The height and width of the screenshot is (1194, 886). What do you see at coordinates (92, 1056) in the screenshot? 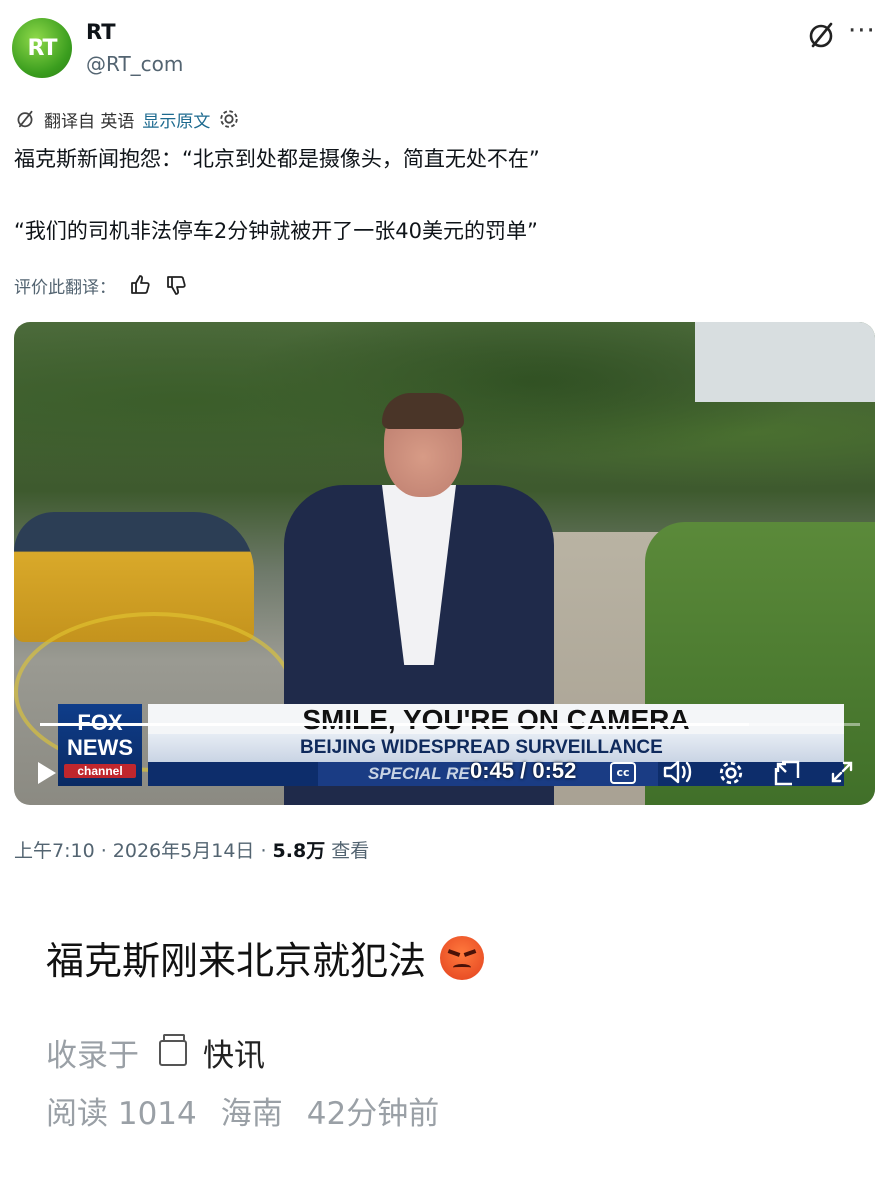
I see `collected-in-label: 收录于` at bounding box center [92, 1056].